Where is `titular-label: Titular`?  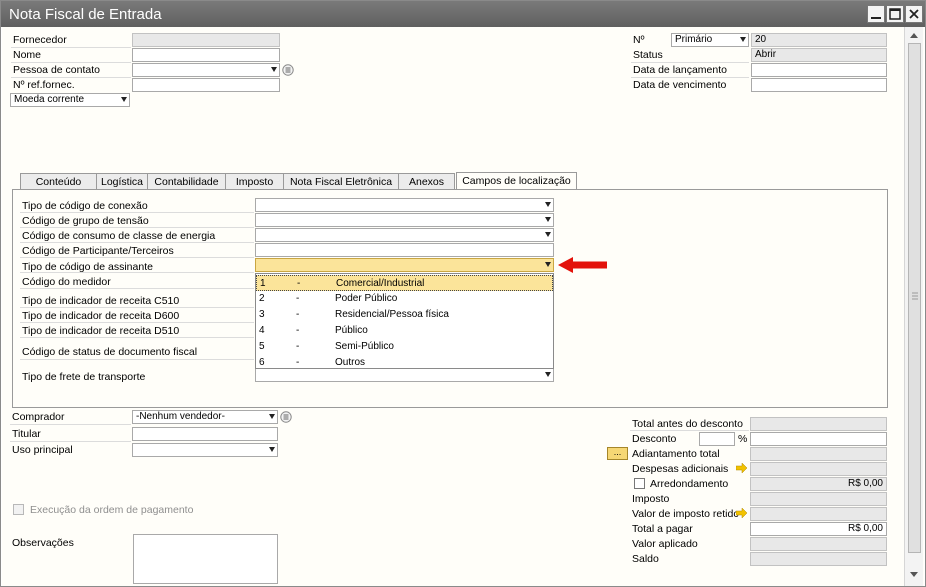
titular-label: Titular is located at coordinates (26, 434).